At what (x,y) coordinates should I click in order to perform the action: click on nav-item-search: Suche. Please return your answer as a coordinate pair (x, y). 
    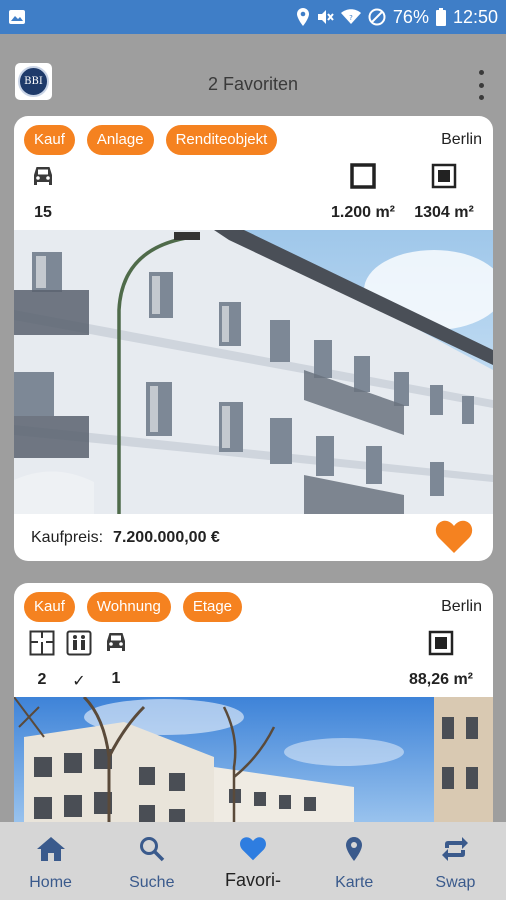
    Looking at the image, I should click on (151, 861).